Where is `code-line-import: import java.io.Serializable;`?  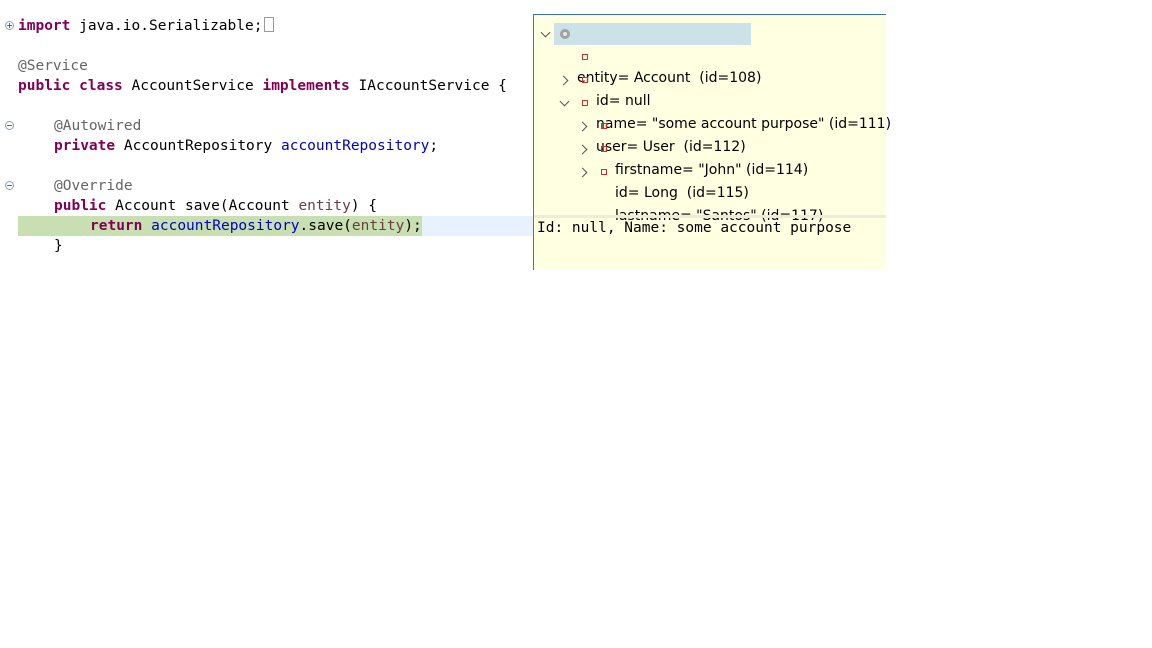
code-line-import: import java.io.Serializable; is located at coordinates (146, 26).